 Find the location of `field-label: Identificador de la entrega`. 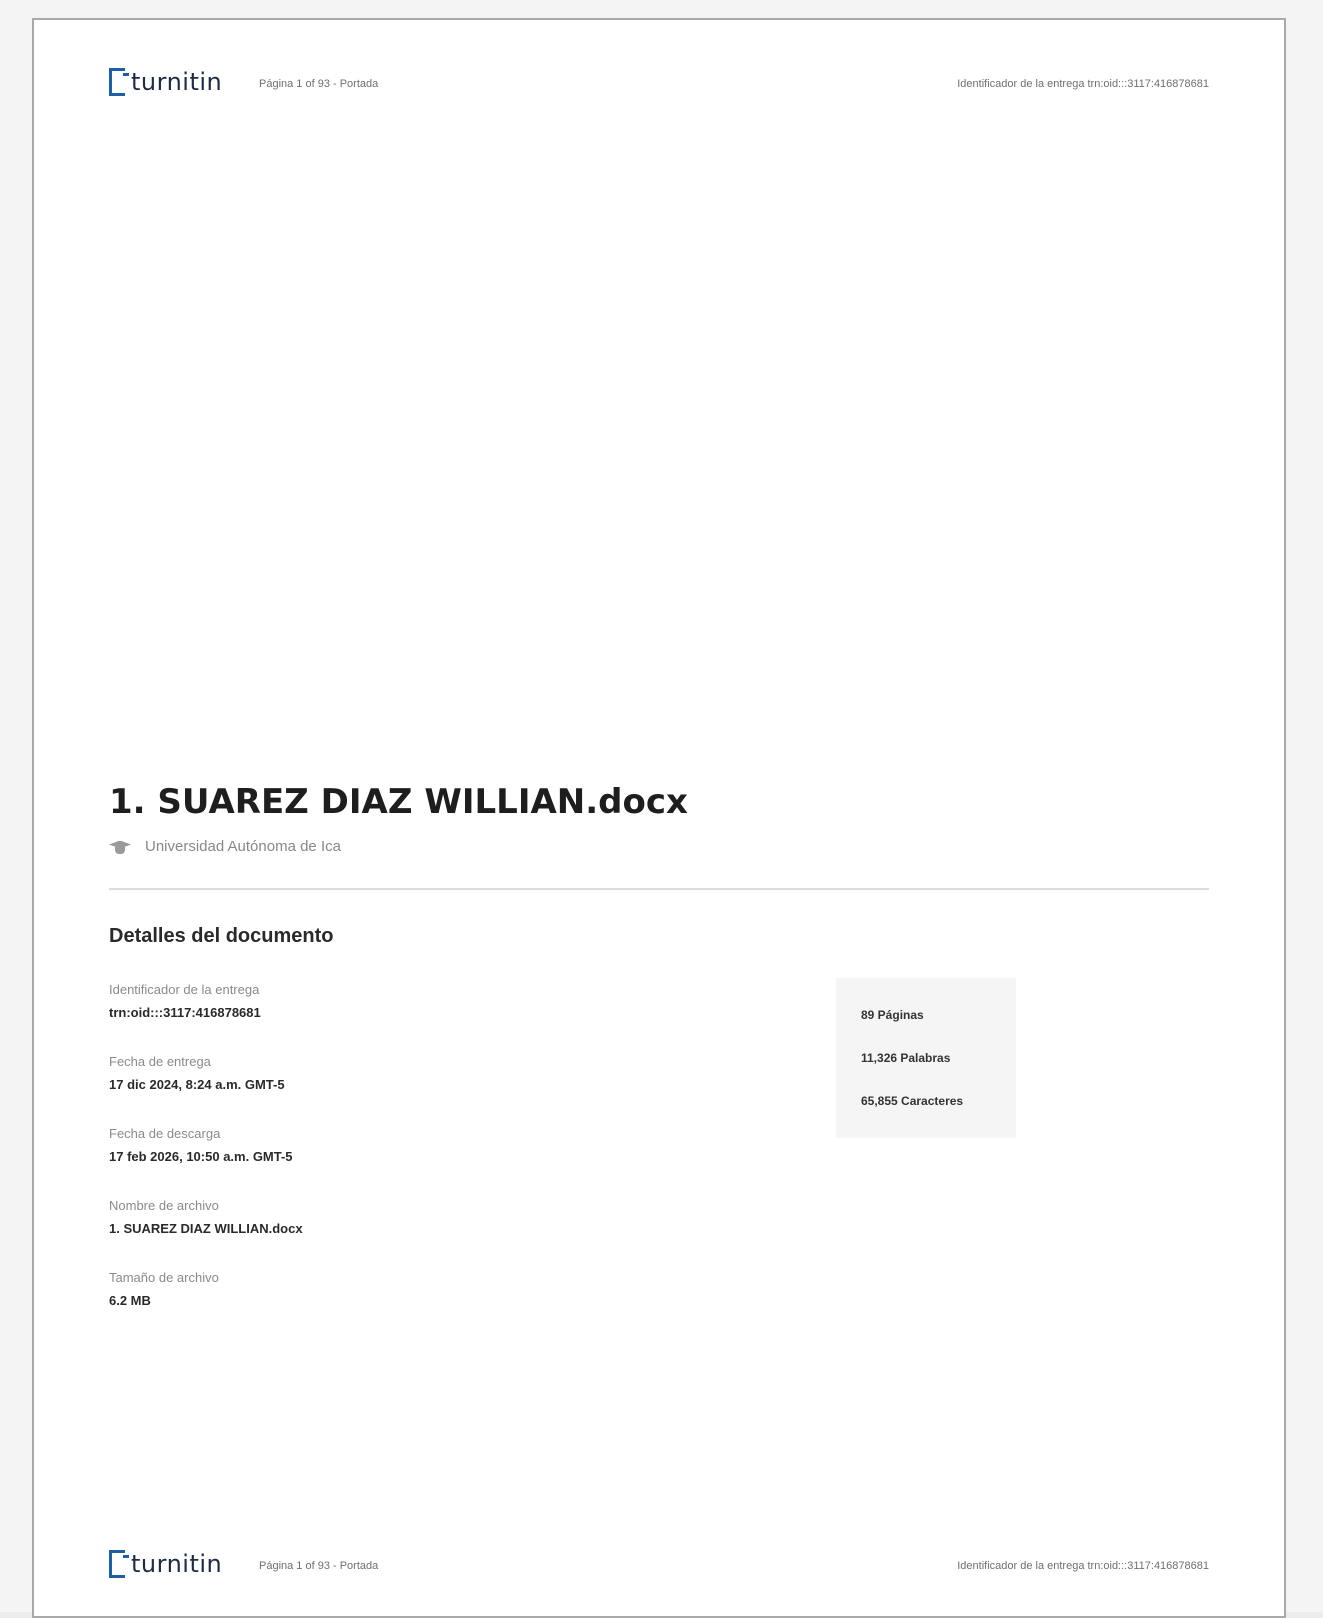

field-label: Identificador de la entrega is located at coordinates (184, 989).